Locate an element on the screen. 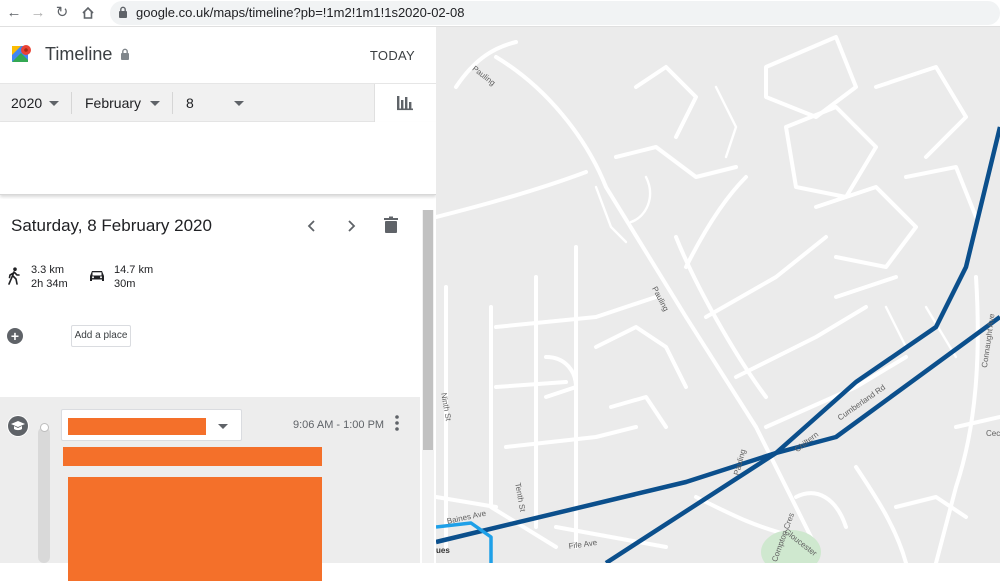 Image resolution: width=1000 pixels, height=581 pixels. driving-duration: 30m is located at coordinates (125, 284).